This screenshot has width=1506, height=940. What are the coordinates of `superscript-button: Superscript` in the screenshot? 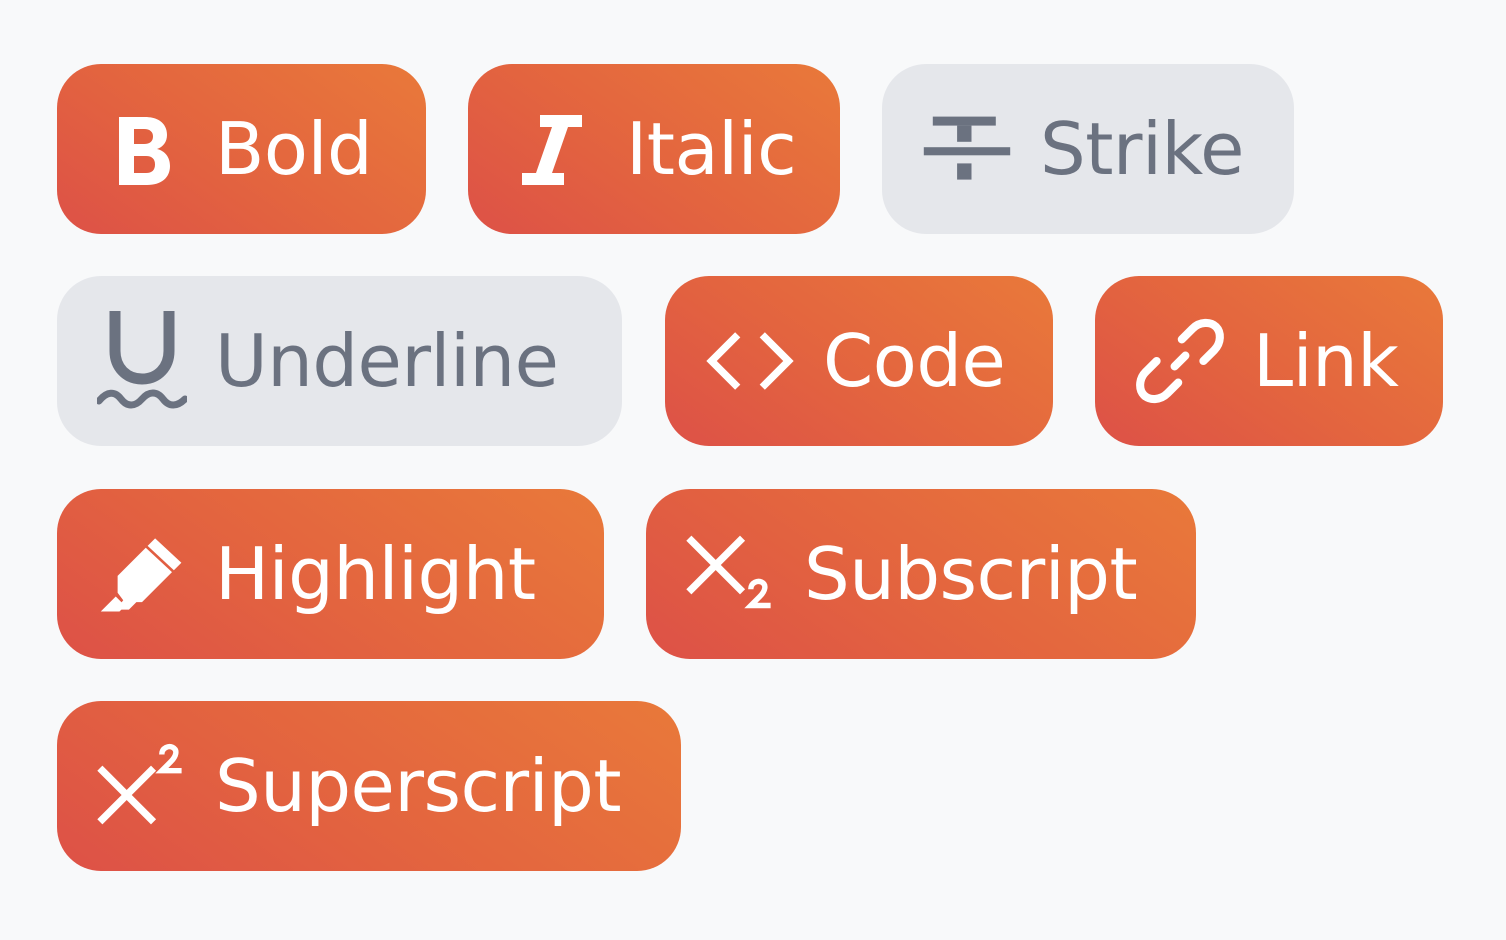 It's located at (369, 786).